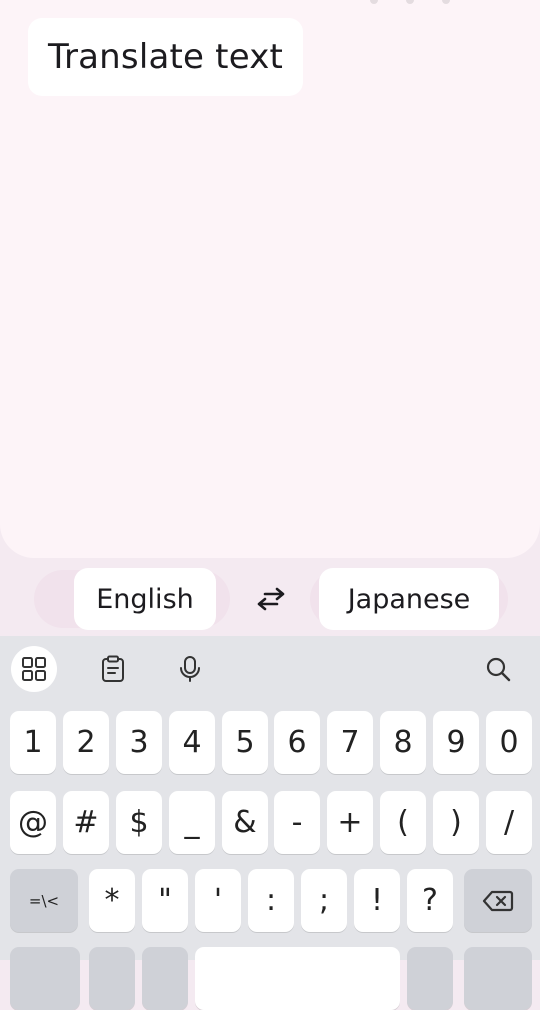 This screenshot has height=1010, width=540. What do you see at coordinates (456, 742) in the screenshot?
I see `key-9: 9` at bounding box center [456, 742].